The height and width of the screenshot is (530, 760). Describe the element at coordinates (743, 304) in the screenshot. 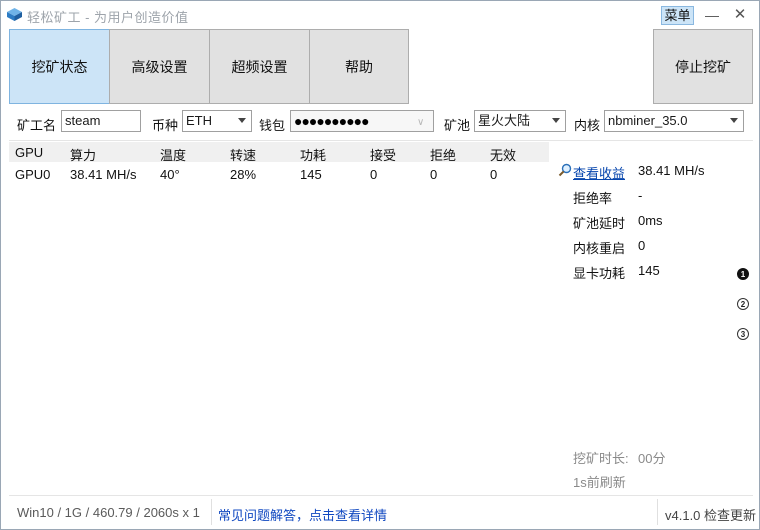

I see `page-indicator-2: 2` at that location.